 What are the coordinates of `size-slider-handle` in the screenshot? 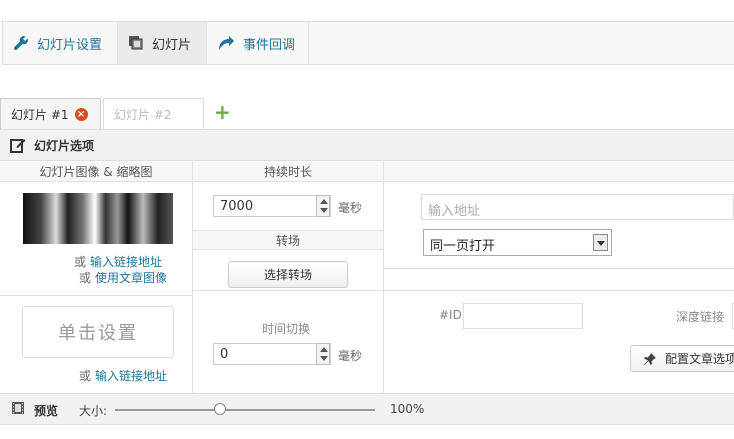 It's located at (220, 409).